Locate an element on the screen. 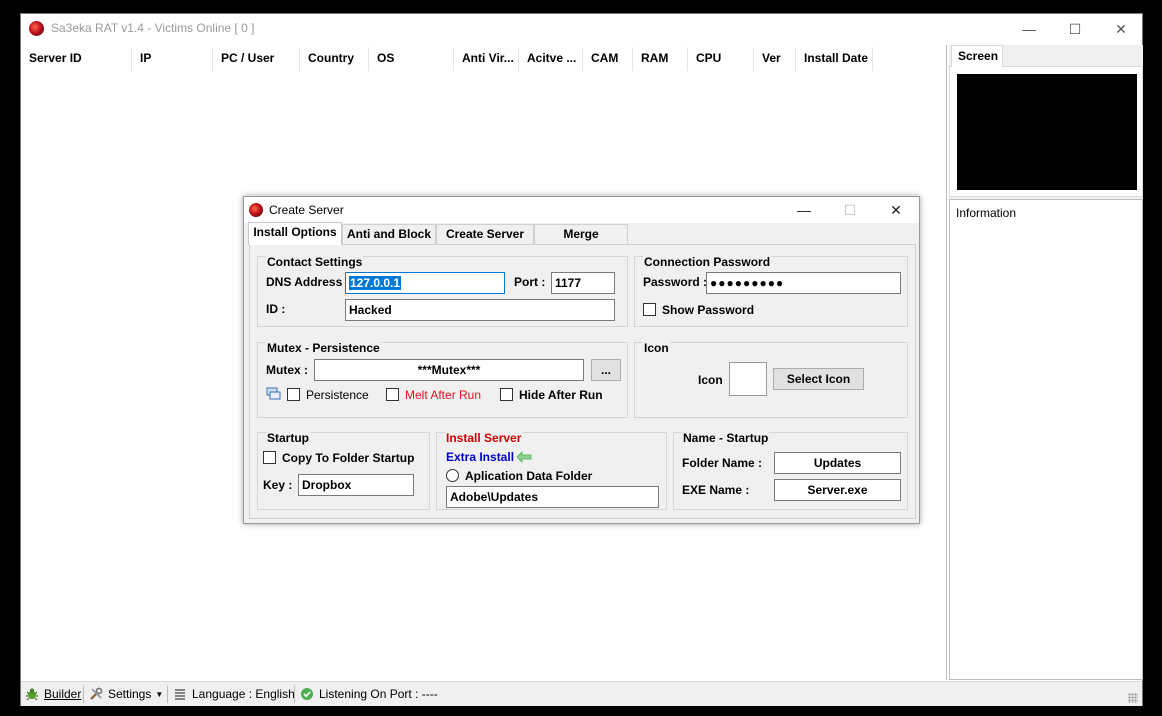  port-label: Port : is located at coordinates (530, 282).